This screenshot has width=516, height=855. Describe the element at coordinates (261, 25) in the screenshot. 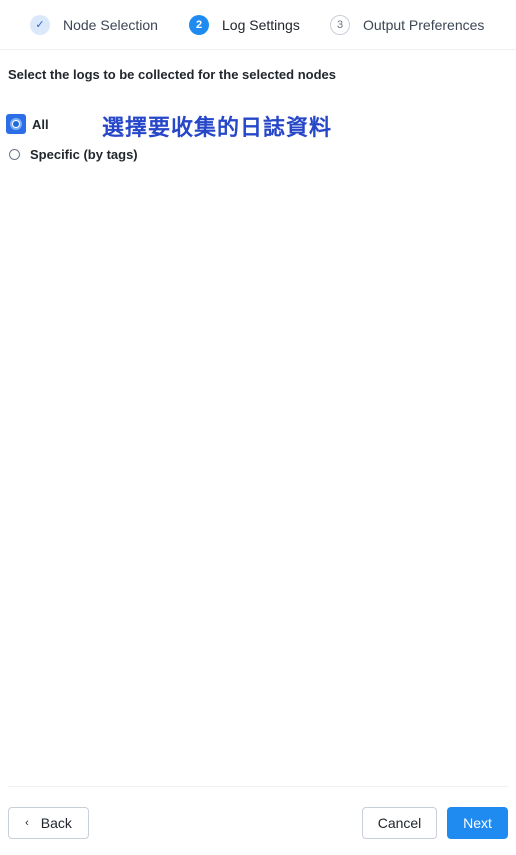

I see `step-label: Log Settings` at that location.